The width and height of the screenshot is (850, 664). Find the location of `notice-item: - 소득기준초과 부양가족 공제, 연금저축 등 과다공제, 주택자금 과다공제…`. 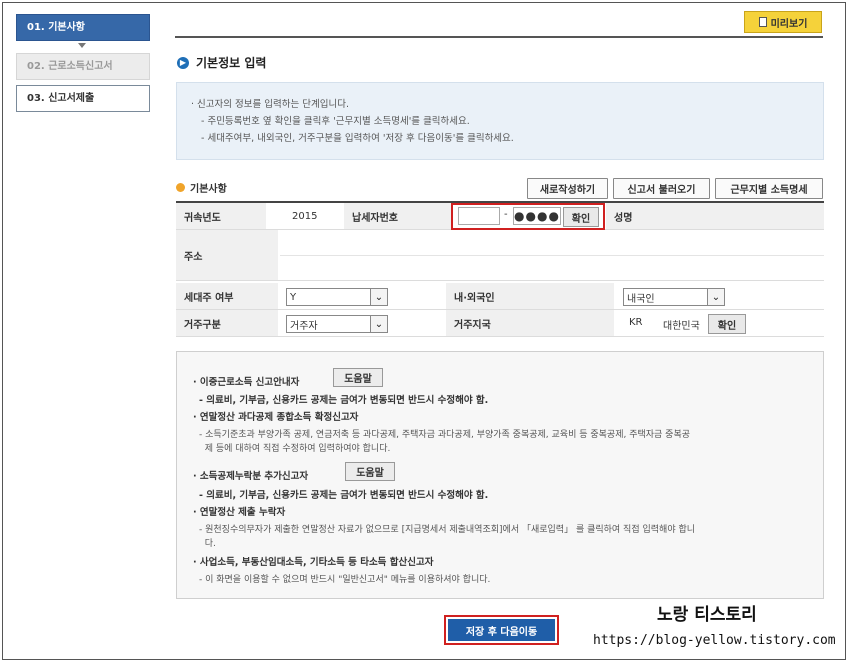

notice-item: - 소득기준초과 부양가족 공제, 연금저축 등 과다공제, 주택자금 과다공제… is located at coordinates (445, 435).